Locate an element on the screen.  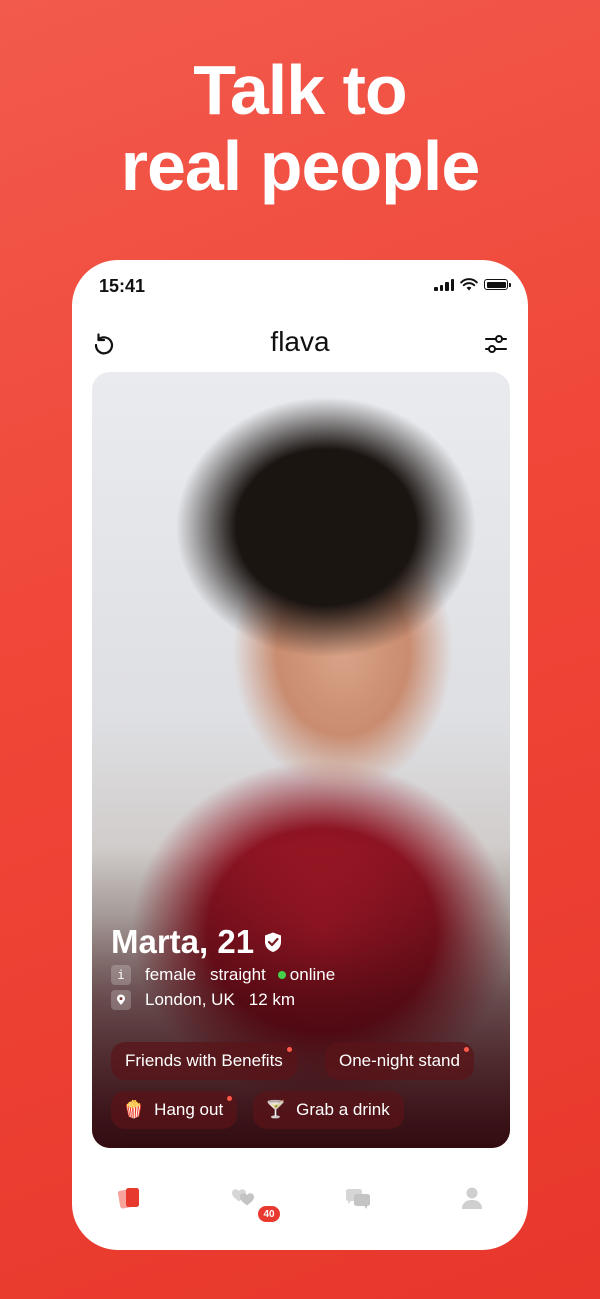
popcorn-icon: 🍿 is located at coordinates (134, 1109).